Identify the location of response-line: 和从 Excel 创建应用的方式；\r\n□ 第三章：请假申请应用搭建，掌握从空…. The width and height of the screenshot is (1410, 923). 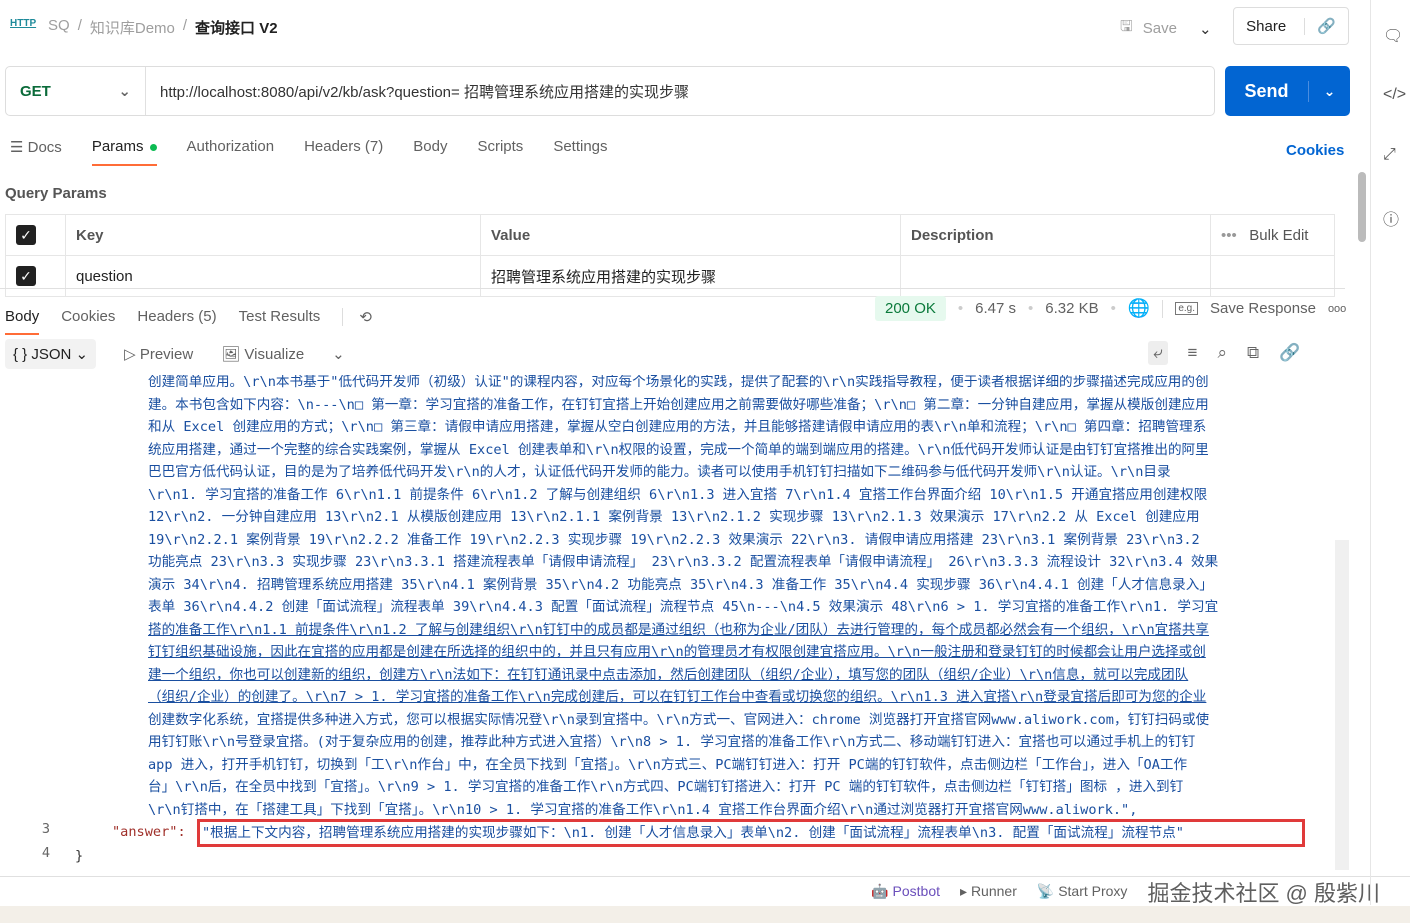
(677, 427).